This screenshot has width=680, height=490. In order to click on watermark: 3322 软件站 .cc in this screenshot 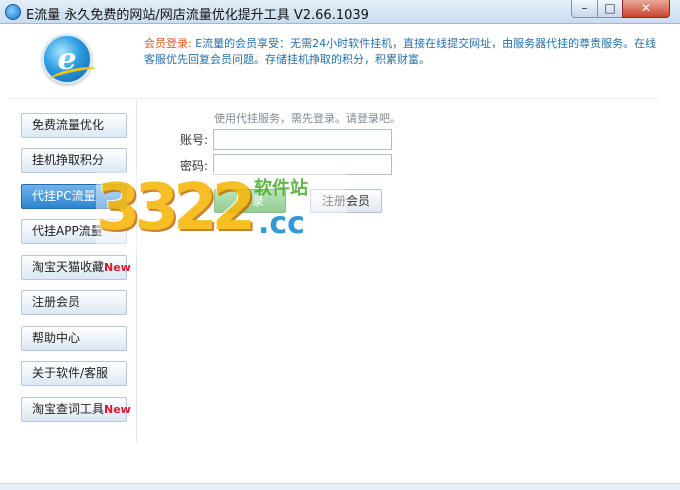, I will do `click(221, 212)`.